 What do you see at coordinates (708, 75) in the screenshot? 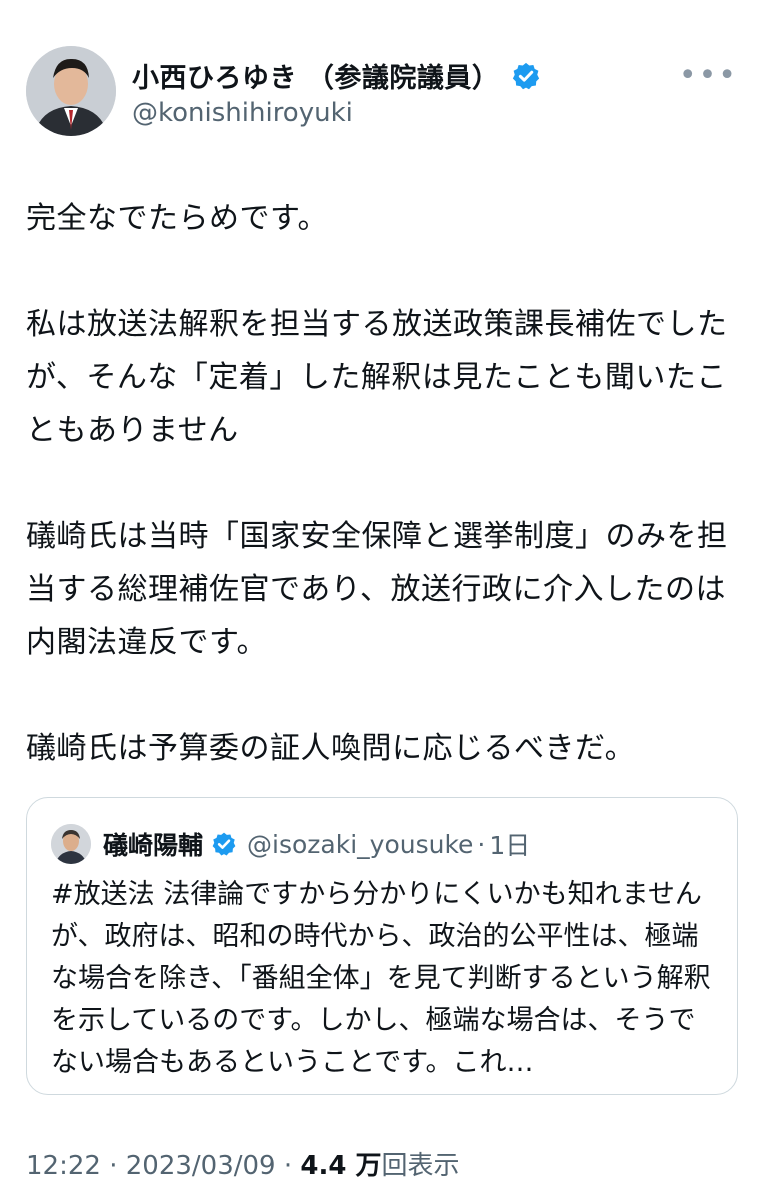
I see `more-options-icon: •••` at bounding box center [708, 75].